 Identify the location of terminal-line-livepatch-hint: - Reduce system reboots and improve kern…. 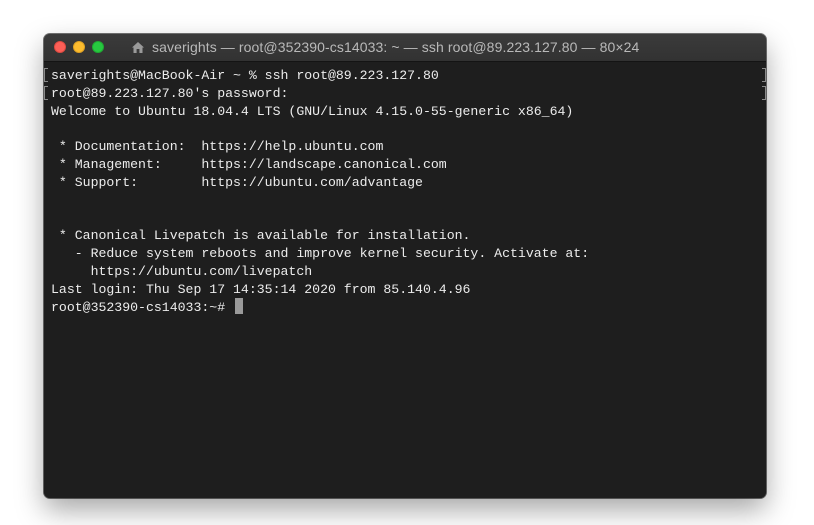
(320, 253).